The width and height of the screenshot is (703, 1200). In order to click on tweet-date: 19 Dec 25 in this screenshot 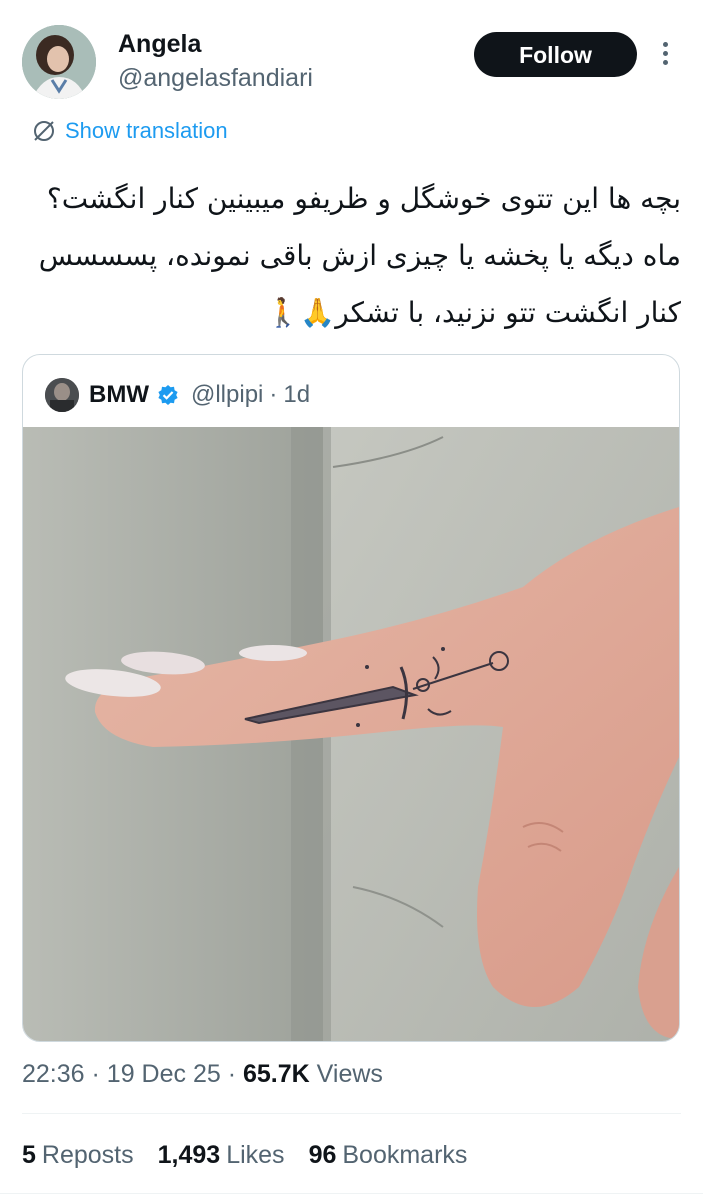, I will do `click(164, 1074)`.